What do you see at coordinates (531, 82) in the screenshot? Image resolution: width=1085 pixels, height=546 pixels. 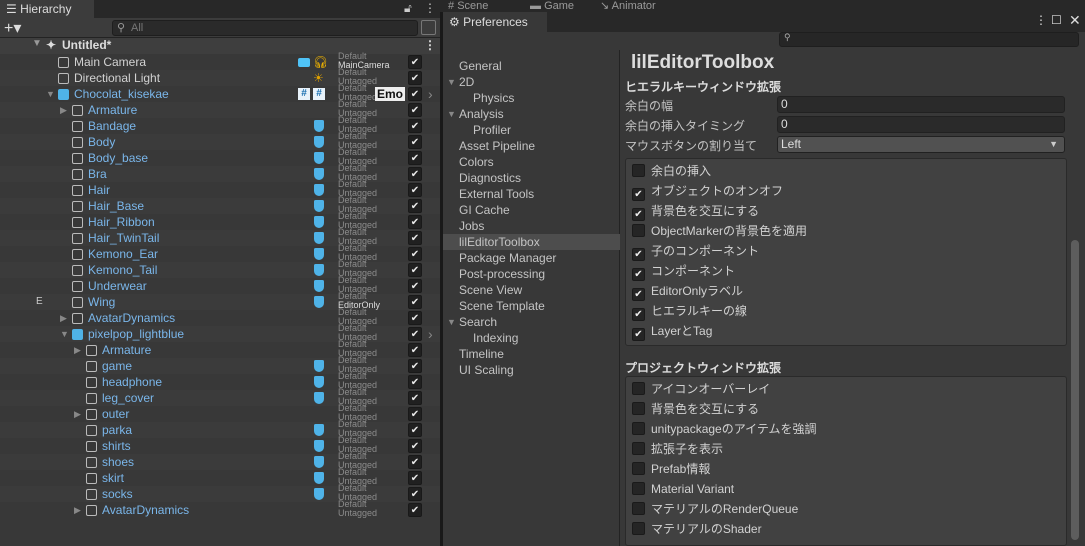 I see `nav-item: ▼ 2D` at bounding box center [531, 82].